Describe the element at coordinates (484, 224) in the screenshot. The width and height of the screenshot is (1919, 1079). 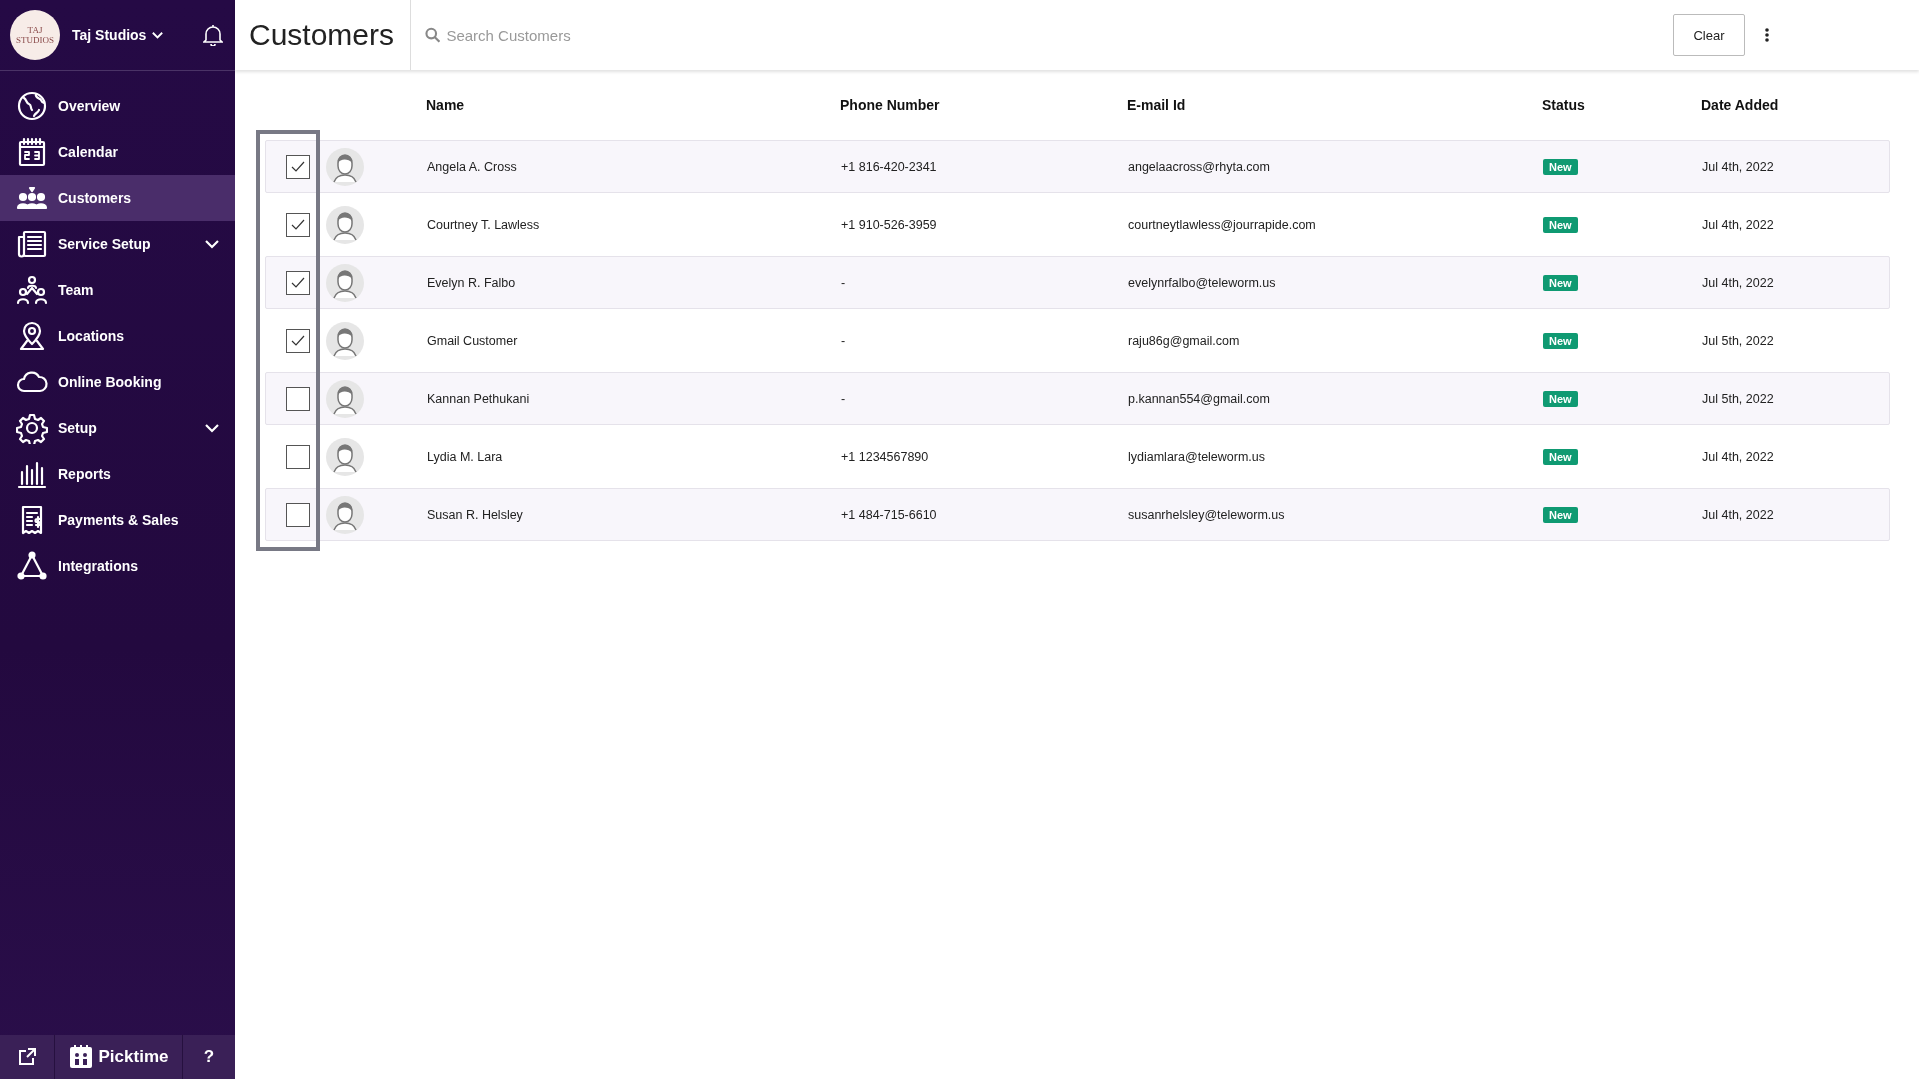
I see `customer-name: Courtney T. Lawless` at that location.